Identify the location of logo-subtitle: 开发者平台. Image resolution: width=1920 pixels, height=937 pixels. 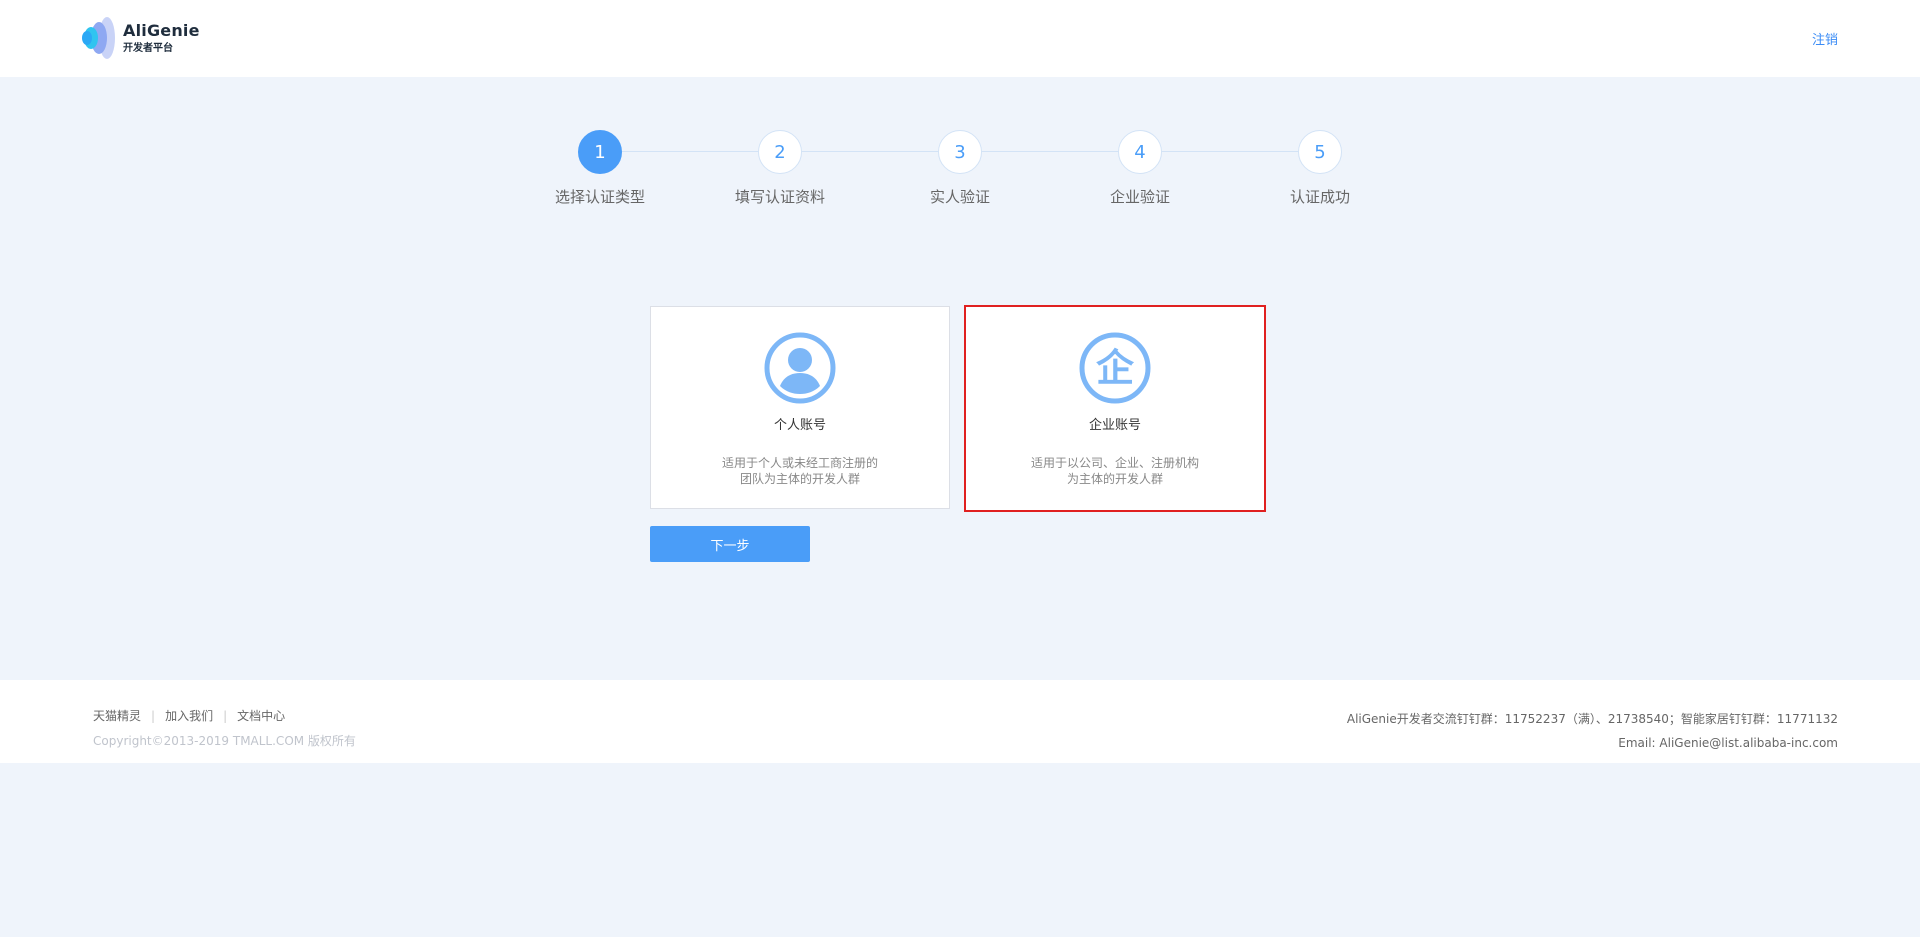
(148, 48).